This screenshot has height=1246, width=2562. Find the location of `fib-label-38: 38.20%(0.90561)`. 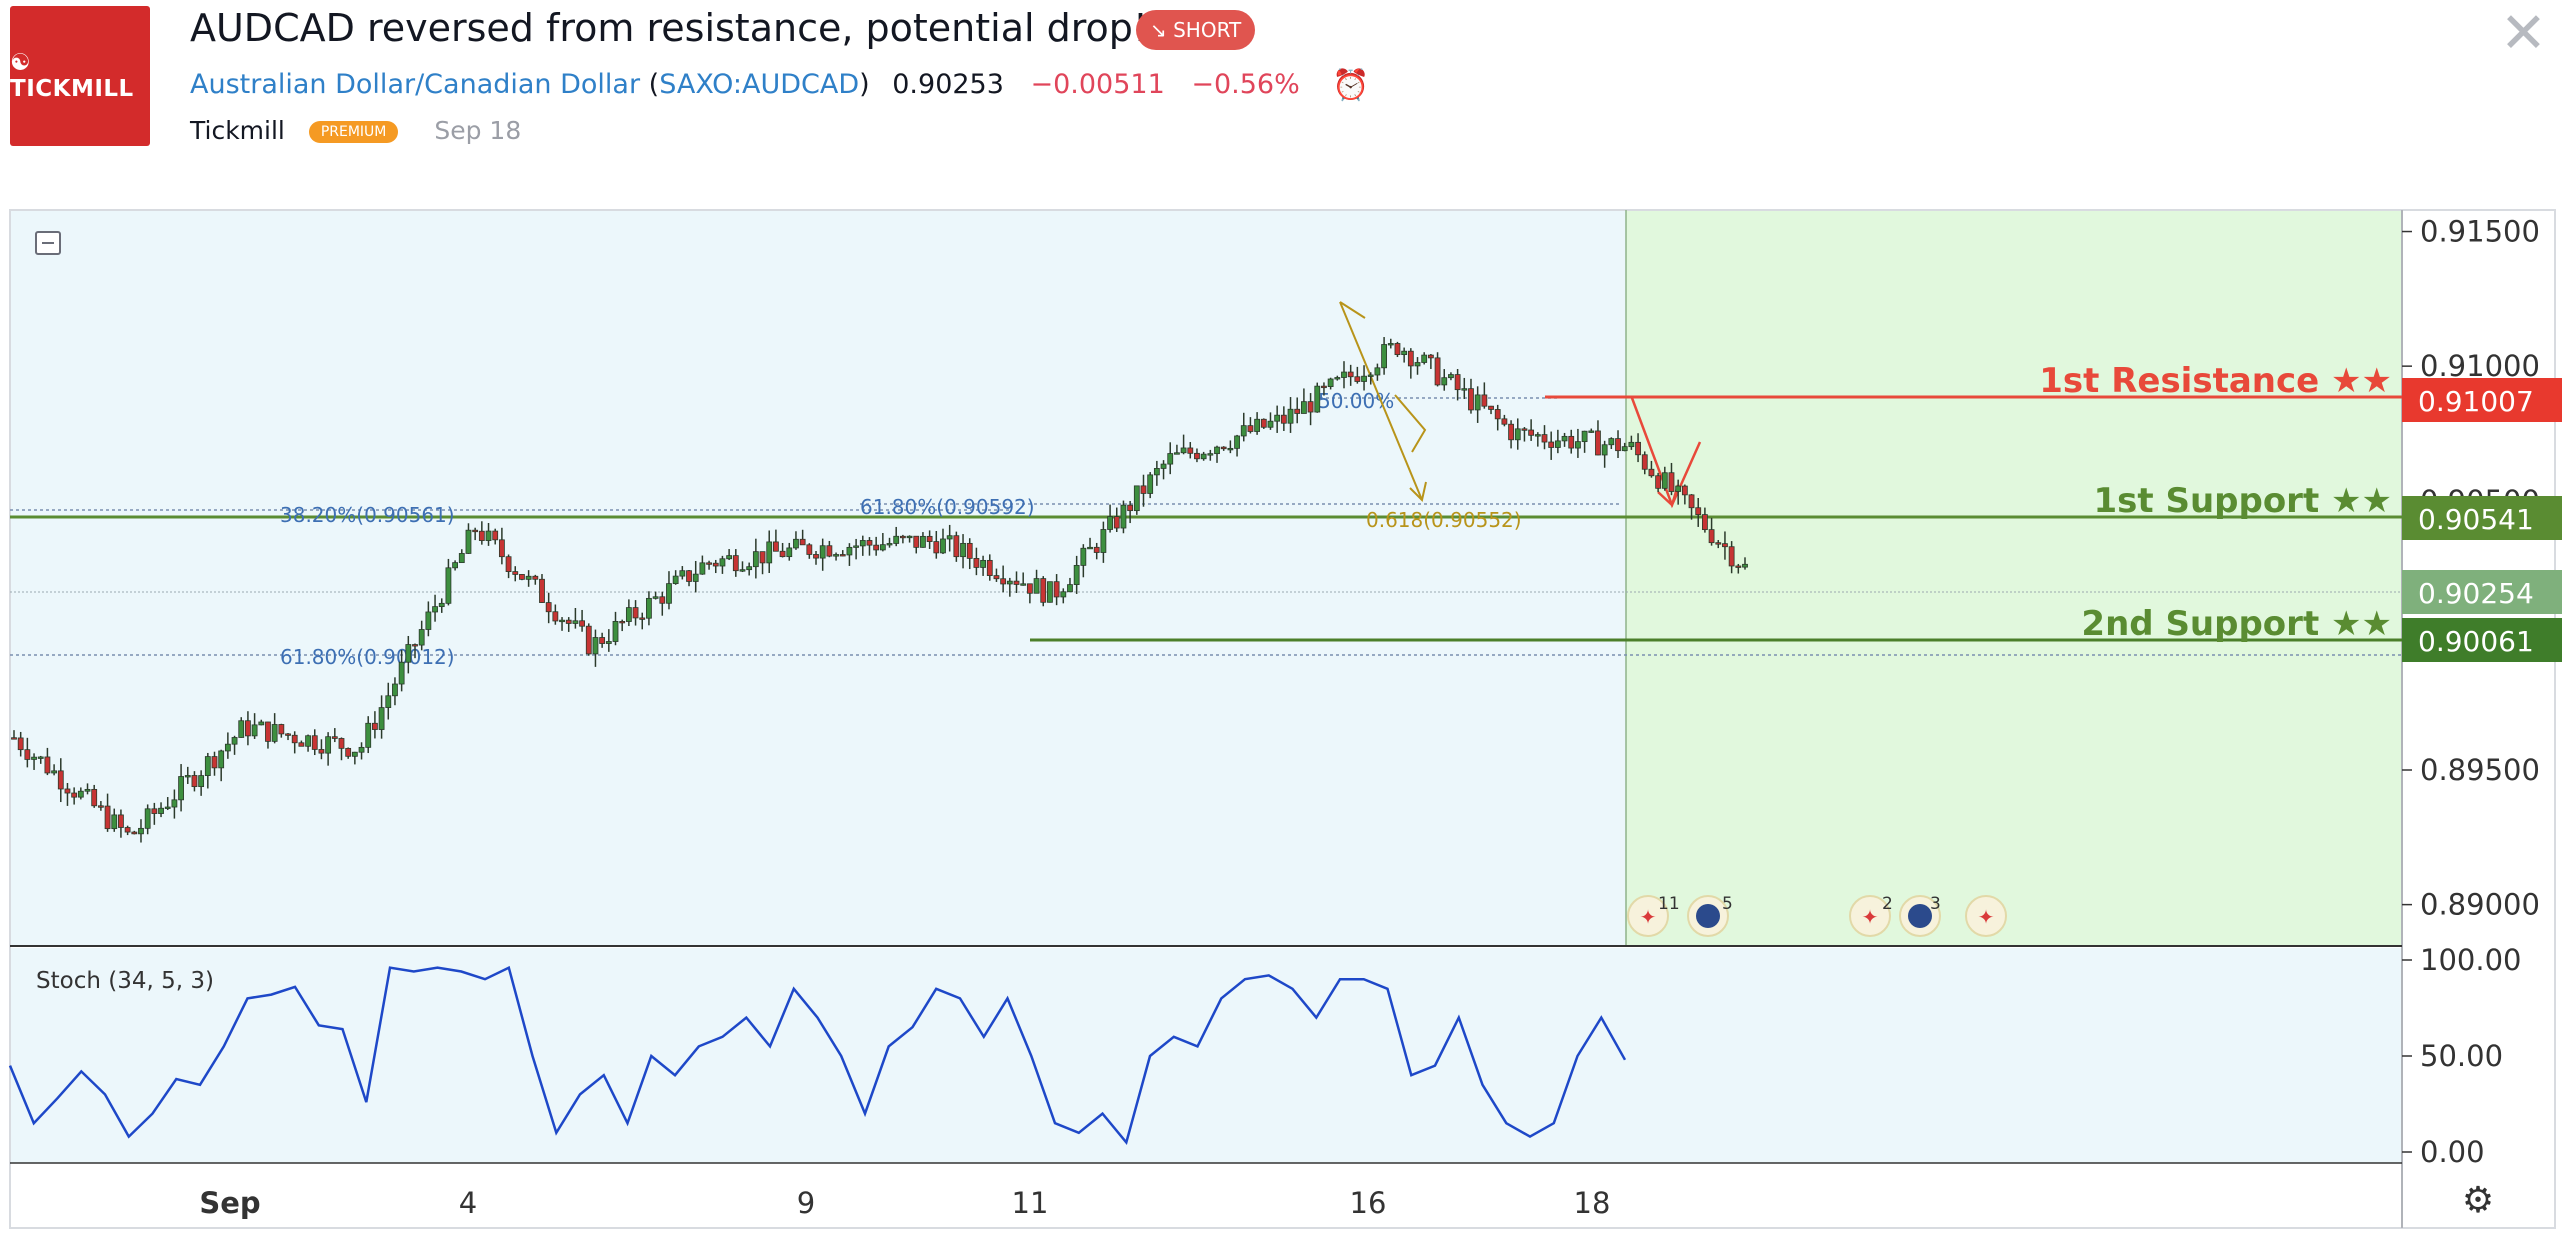

fib-label-38: 38.20%(0.90561) is located at coordinates (367, 515).